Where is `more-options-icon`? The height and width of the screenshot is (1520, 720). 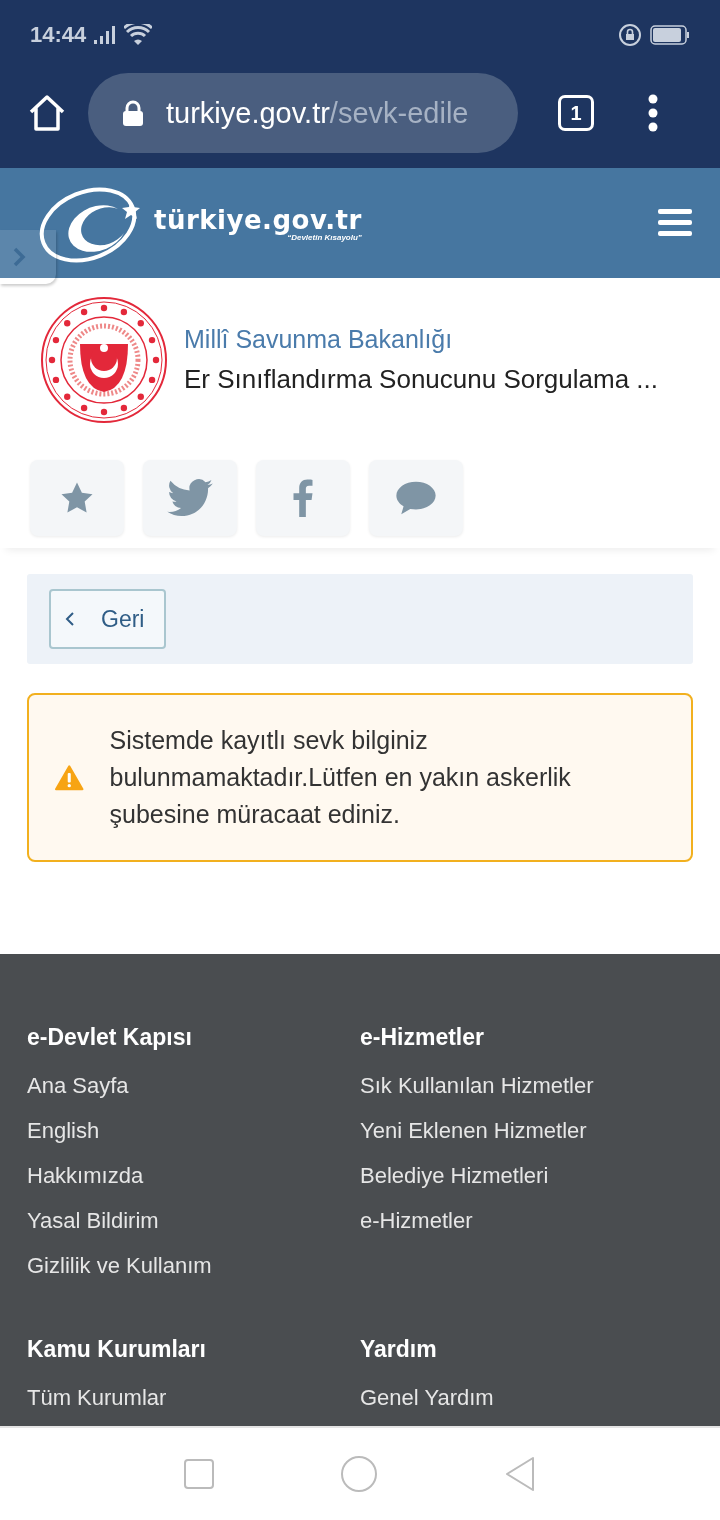 more-options-icon is located at coordinates (653, 113).